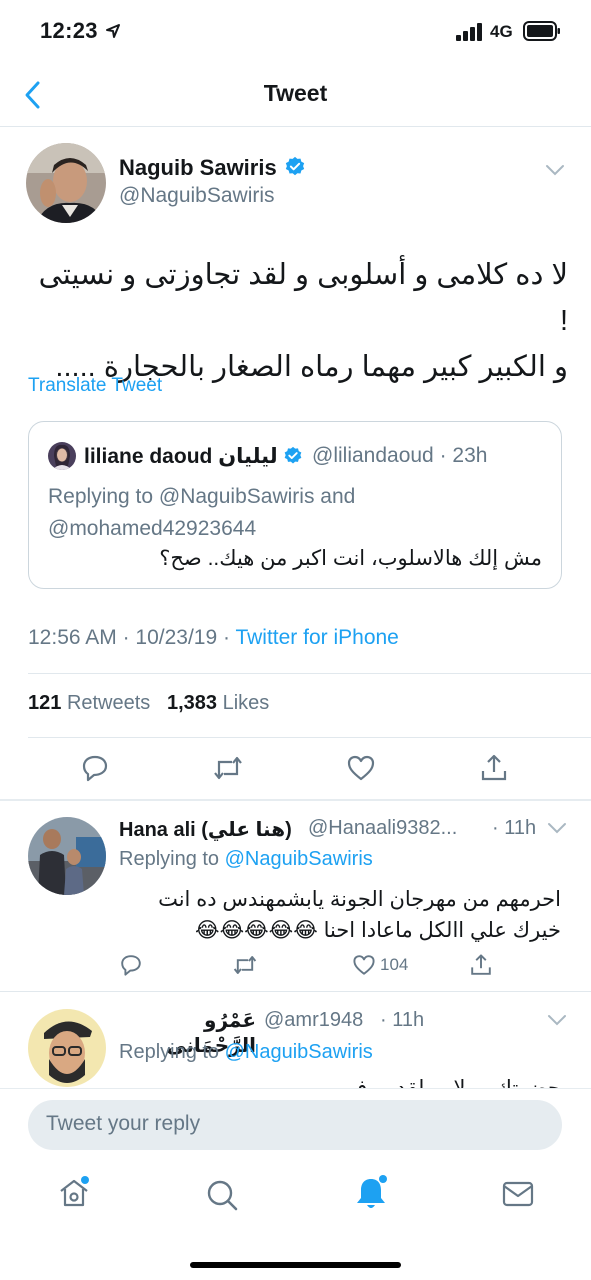 The image size is (591, 1280). What do you see at coordinates (205, 829) in the screenshot?
I see `reply-author-name: Hana ali (هنا علي)` at bounding box center [205, 829].